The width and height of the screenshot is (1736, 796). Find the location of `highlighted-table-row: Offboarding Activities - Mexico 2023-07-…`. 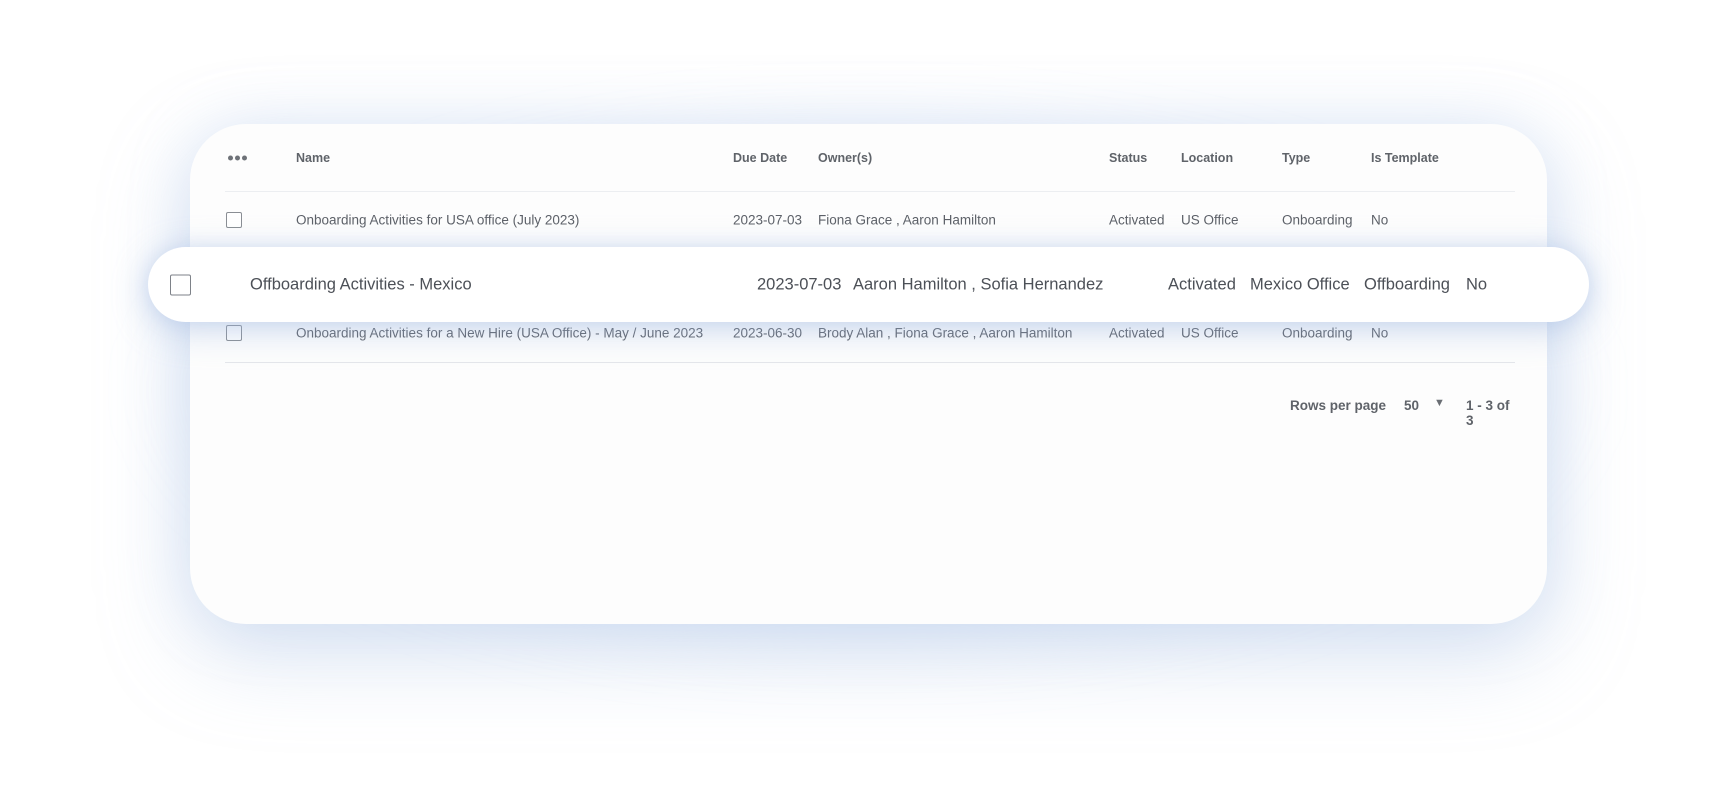

highlighted-table-row: Offboarding Activities - Mexico 2023-07-… is located at coordinates (868, 284).